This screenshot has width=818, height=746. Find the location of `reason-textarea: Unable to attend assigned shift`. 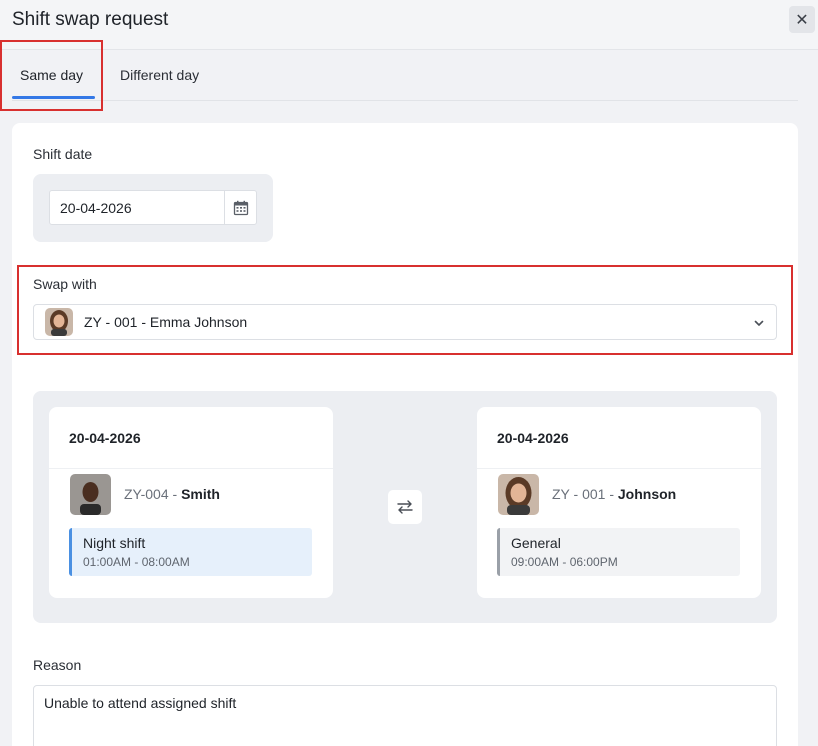

reason-textarea: Unable to attend assigned shift is located at coordinates (405, 715).